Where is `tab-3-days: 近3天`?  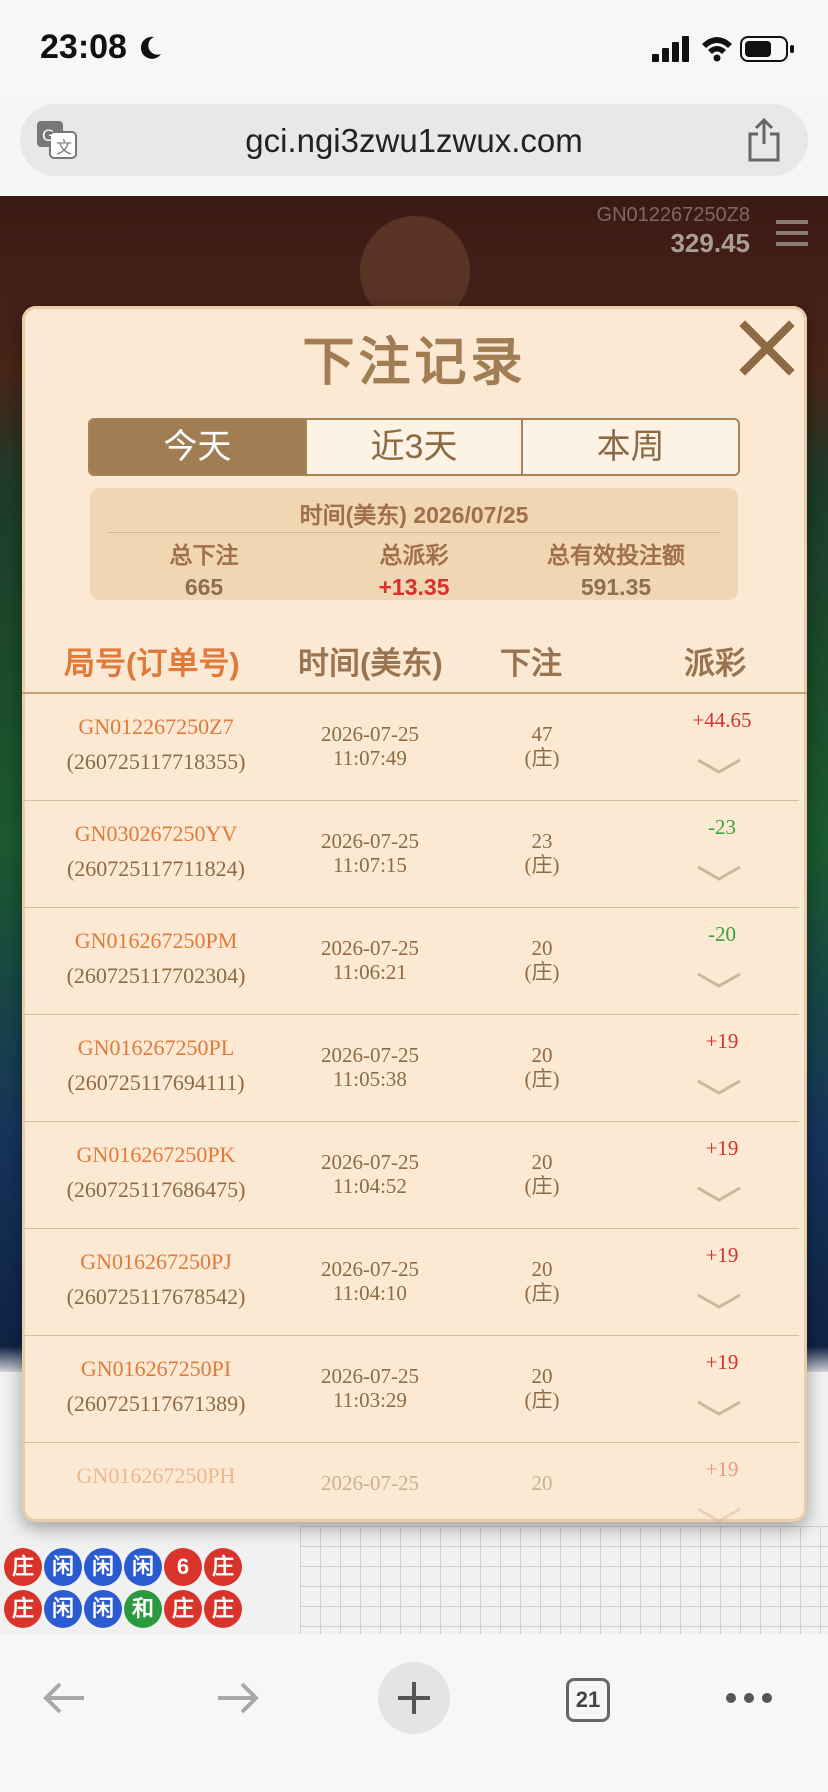
tab-3-days: 近3天 is located at coordinates (415, 447).